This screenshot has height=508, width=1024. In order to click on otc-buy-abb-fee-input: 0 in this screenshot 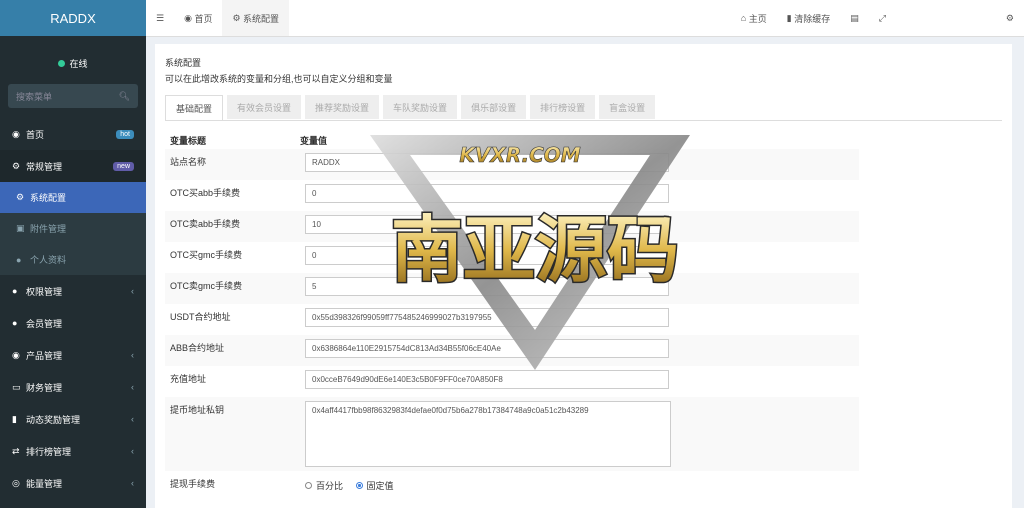, I will do `click(487, 193)`.